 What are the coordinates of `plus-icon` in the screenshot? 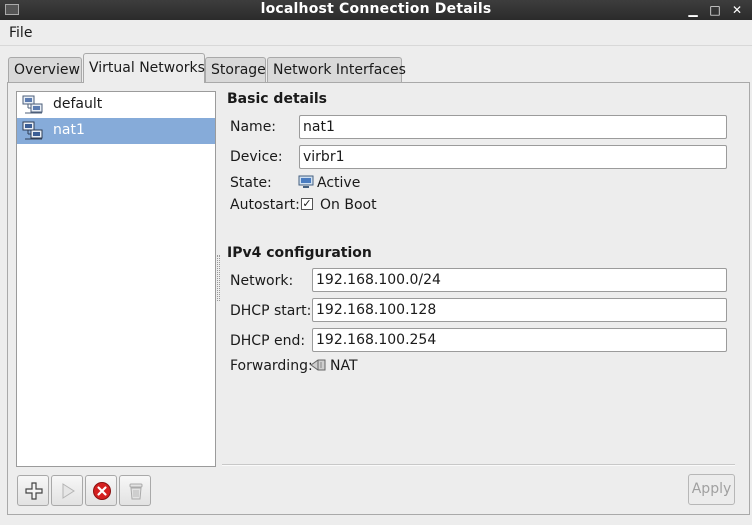 It's located at (34, 491).